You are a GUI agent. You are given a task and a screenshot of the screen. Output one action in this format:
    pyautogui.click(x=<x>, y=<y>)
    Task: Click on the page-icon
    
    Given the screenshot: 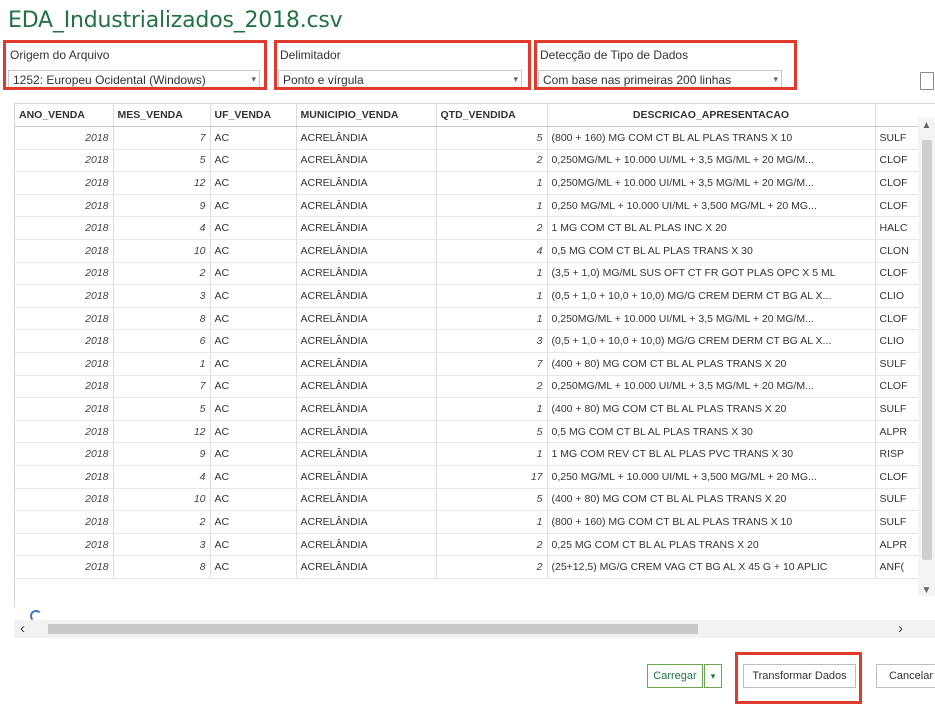 What is the action you would take?
    pyautogui.click(x=927, y=81)
    